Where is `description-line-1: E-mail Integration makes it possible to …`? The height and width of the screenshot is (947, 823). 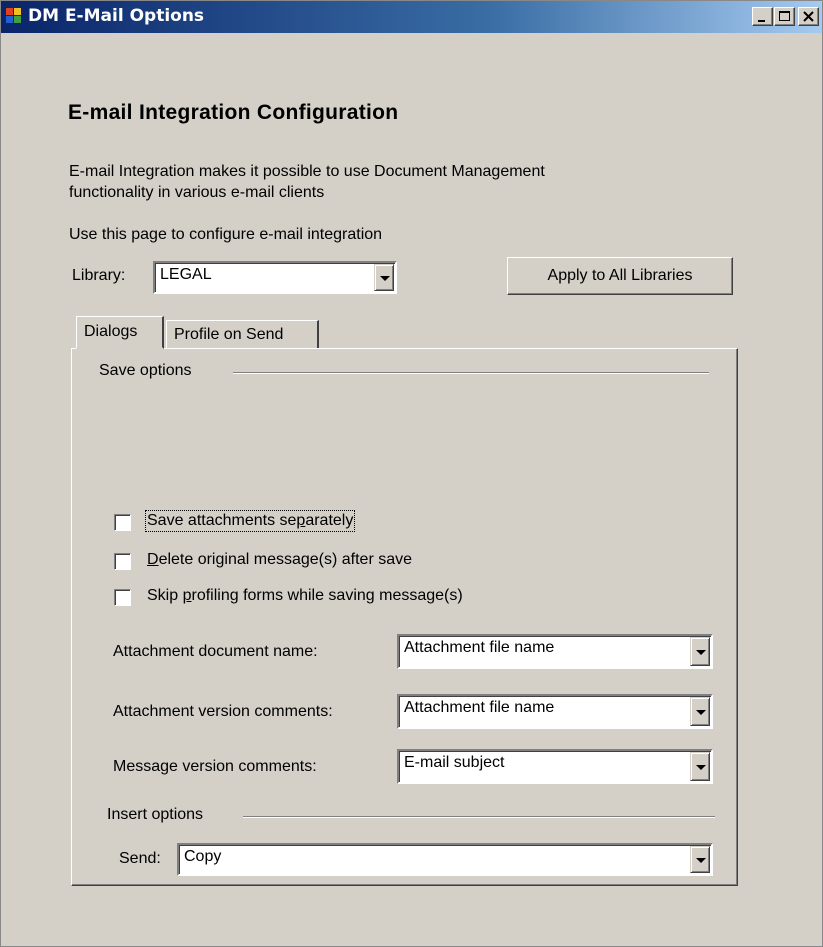
description-line-1: E-mail Integration makes it possible to … is located at coordinates (307, 171).